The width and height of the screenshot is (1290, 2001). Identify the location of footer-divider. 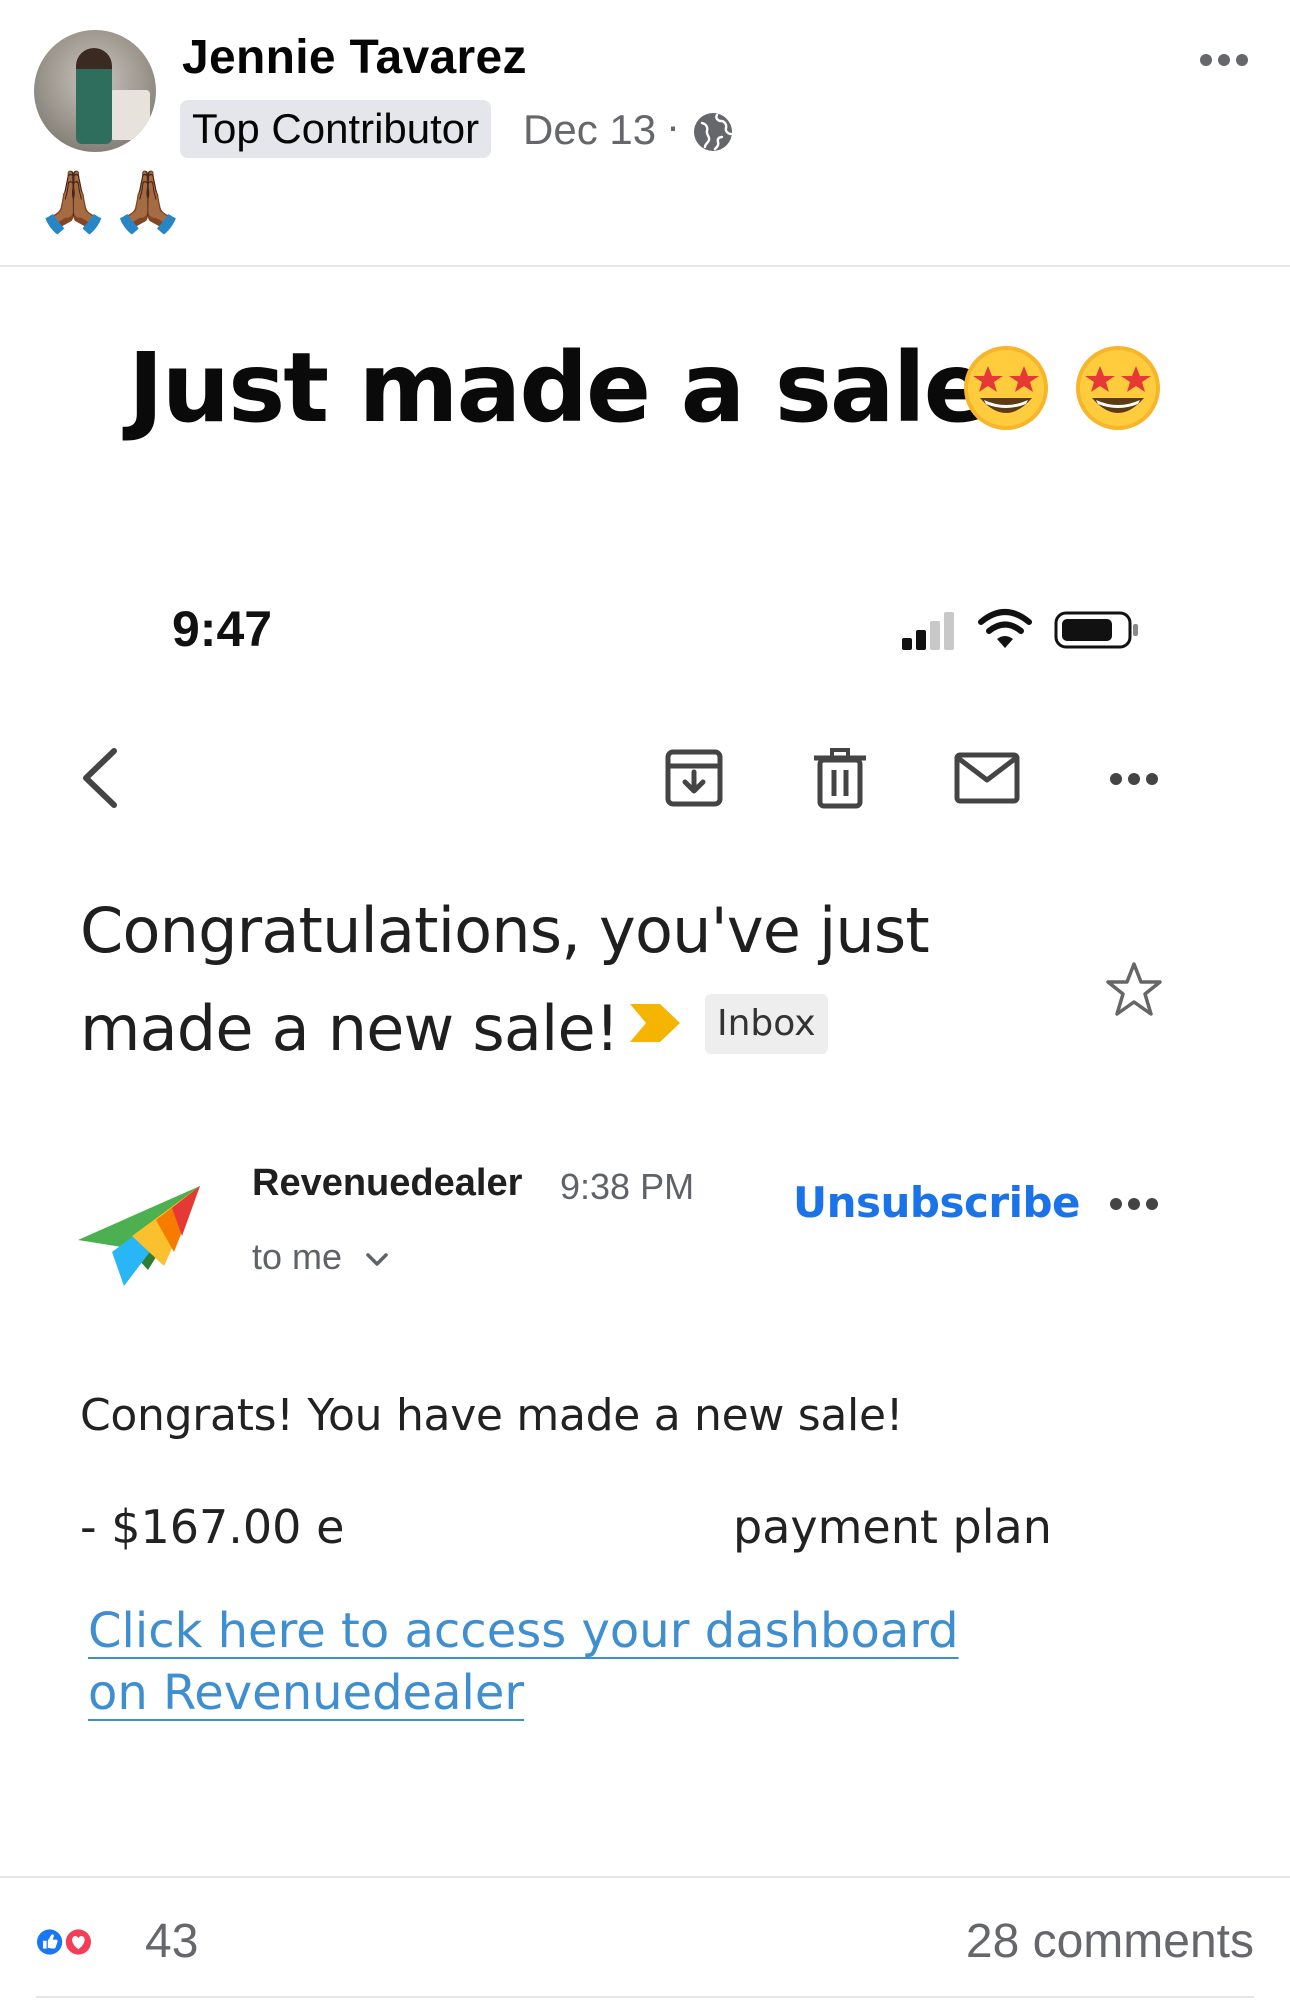
(645, 1997).